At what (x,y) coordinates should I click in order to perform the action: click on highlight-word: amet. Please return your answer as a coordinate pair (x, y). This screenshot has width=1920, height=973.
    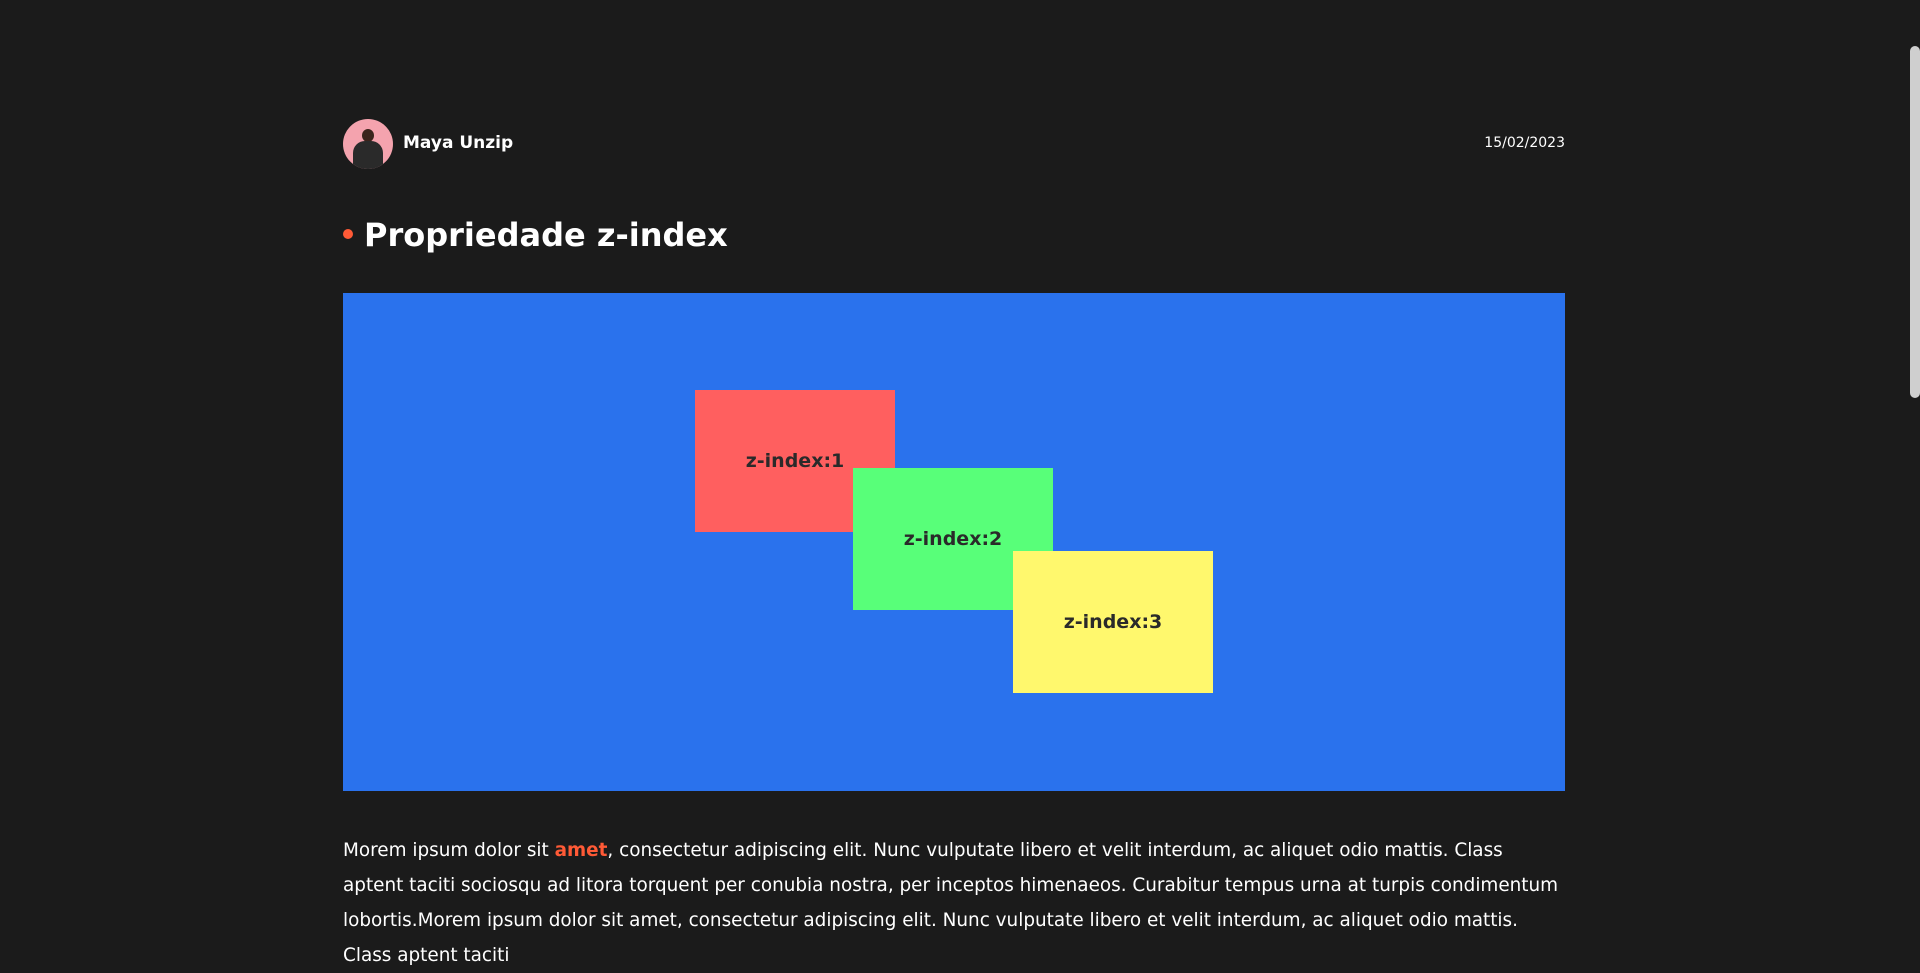
    Looking at the image, I should click on (581, 850).